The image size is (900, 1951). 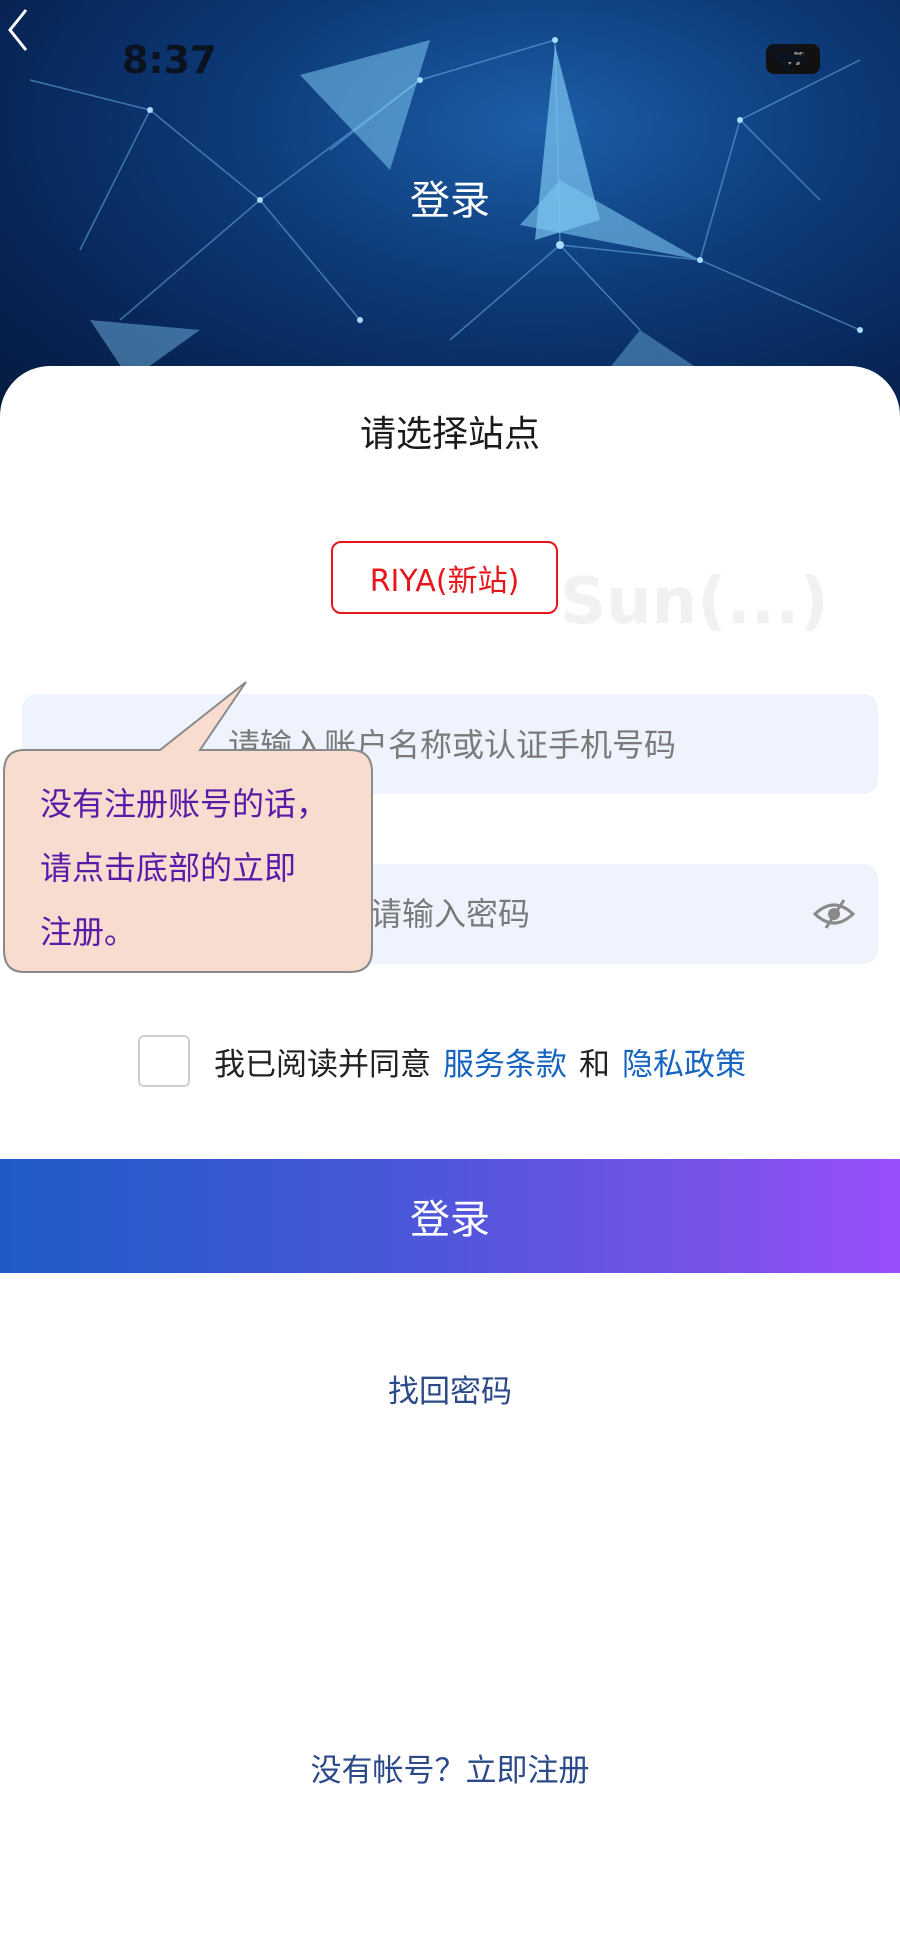 I want to click on privacy-link: 隐私政策, so click(x=684, y=1061).